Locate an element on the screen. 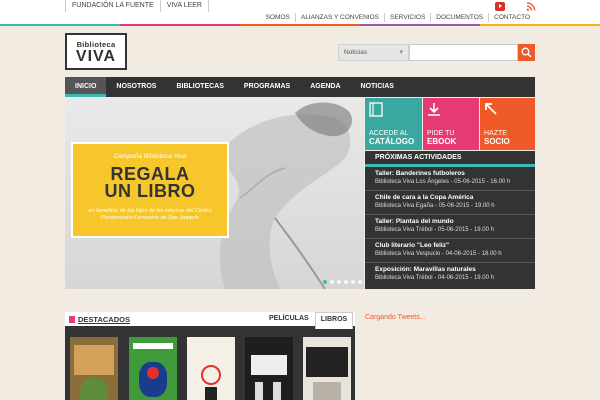  catalog-tile-small: ACCEDE AL is located at coordinates (389, 133).